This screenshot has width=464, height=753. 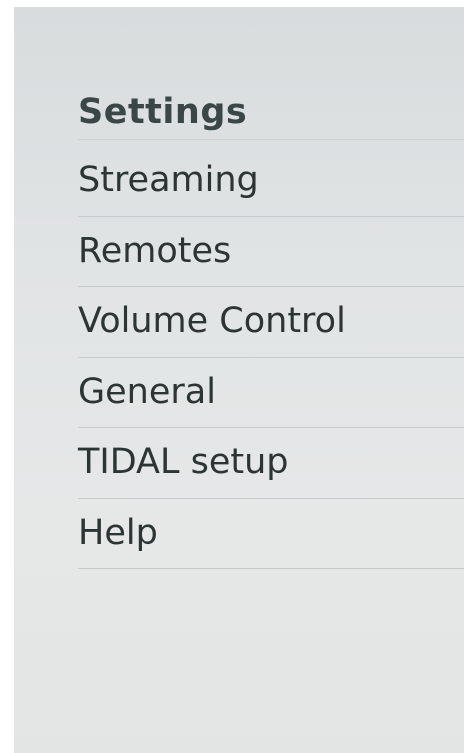 I want to click on menu-item-tidal-setup: TIDAL setup, so click(x=271, y=463).